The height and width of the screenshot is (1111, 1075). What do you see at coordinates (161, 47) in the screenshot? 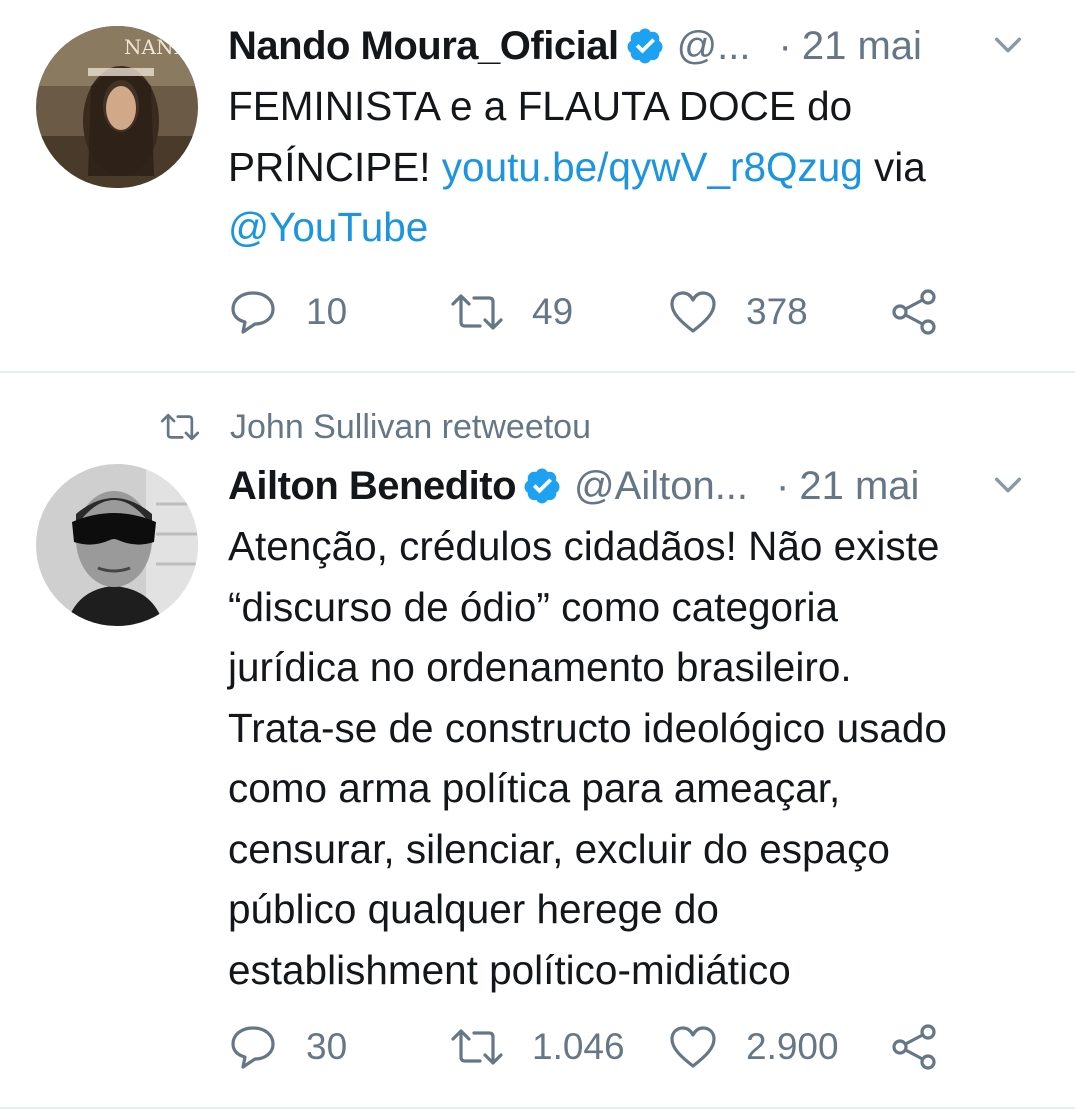
I see `avatar-overlay-text: NANDOR 10` at bounding box center [161, 47].